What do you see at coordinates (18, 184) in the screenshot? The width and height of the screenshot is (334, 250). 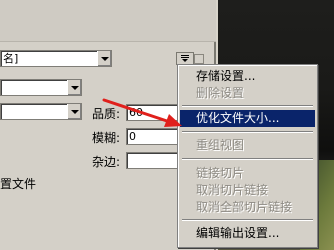 I see `settings-file-text: 置文件` at bounding box center [18, 184].